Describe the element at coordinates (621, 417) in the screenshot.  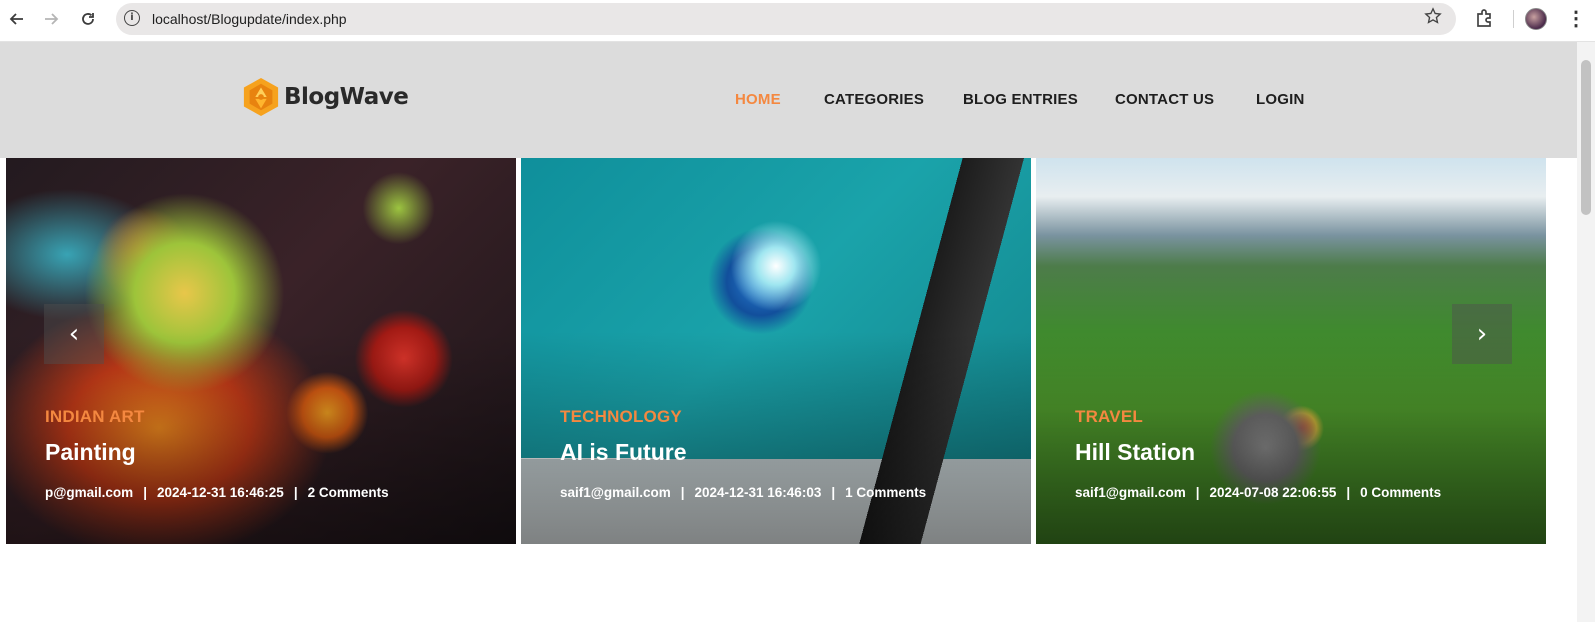
I see `slide-category: TECHNOLOGY` at that location.